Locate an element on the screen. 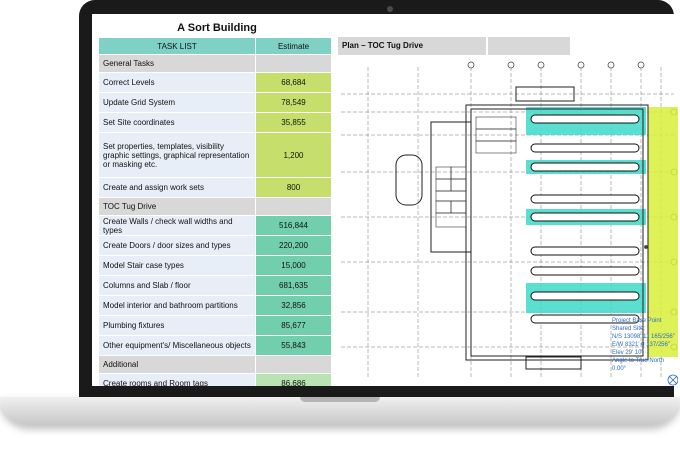 The height and width of the screenshot is (450, 680). header-task-list: TASK LIST is located at coordinates (177, 46).